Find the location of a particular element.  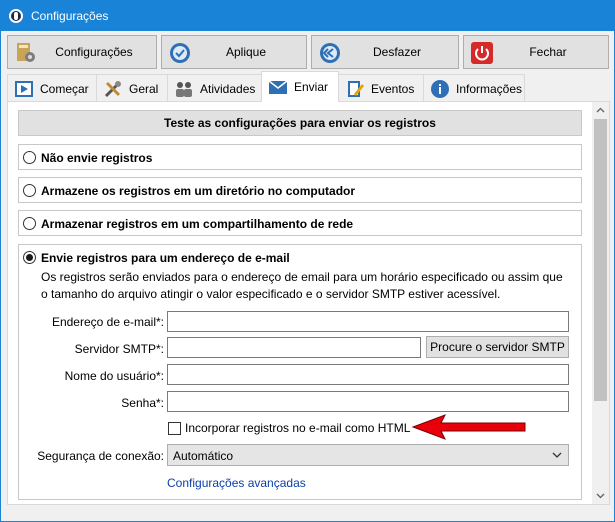

username-input is located at coordinates (368, 374).